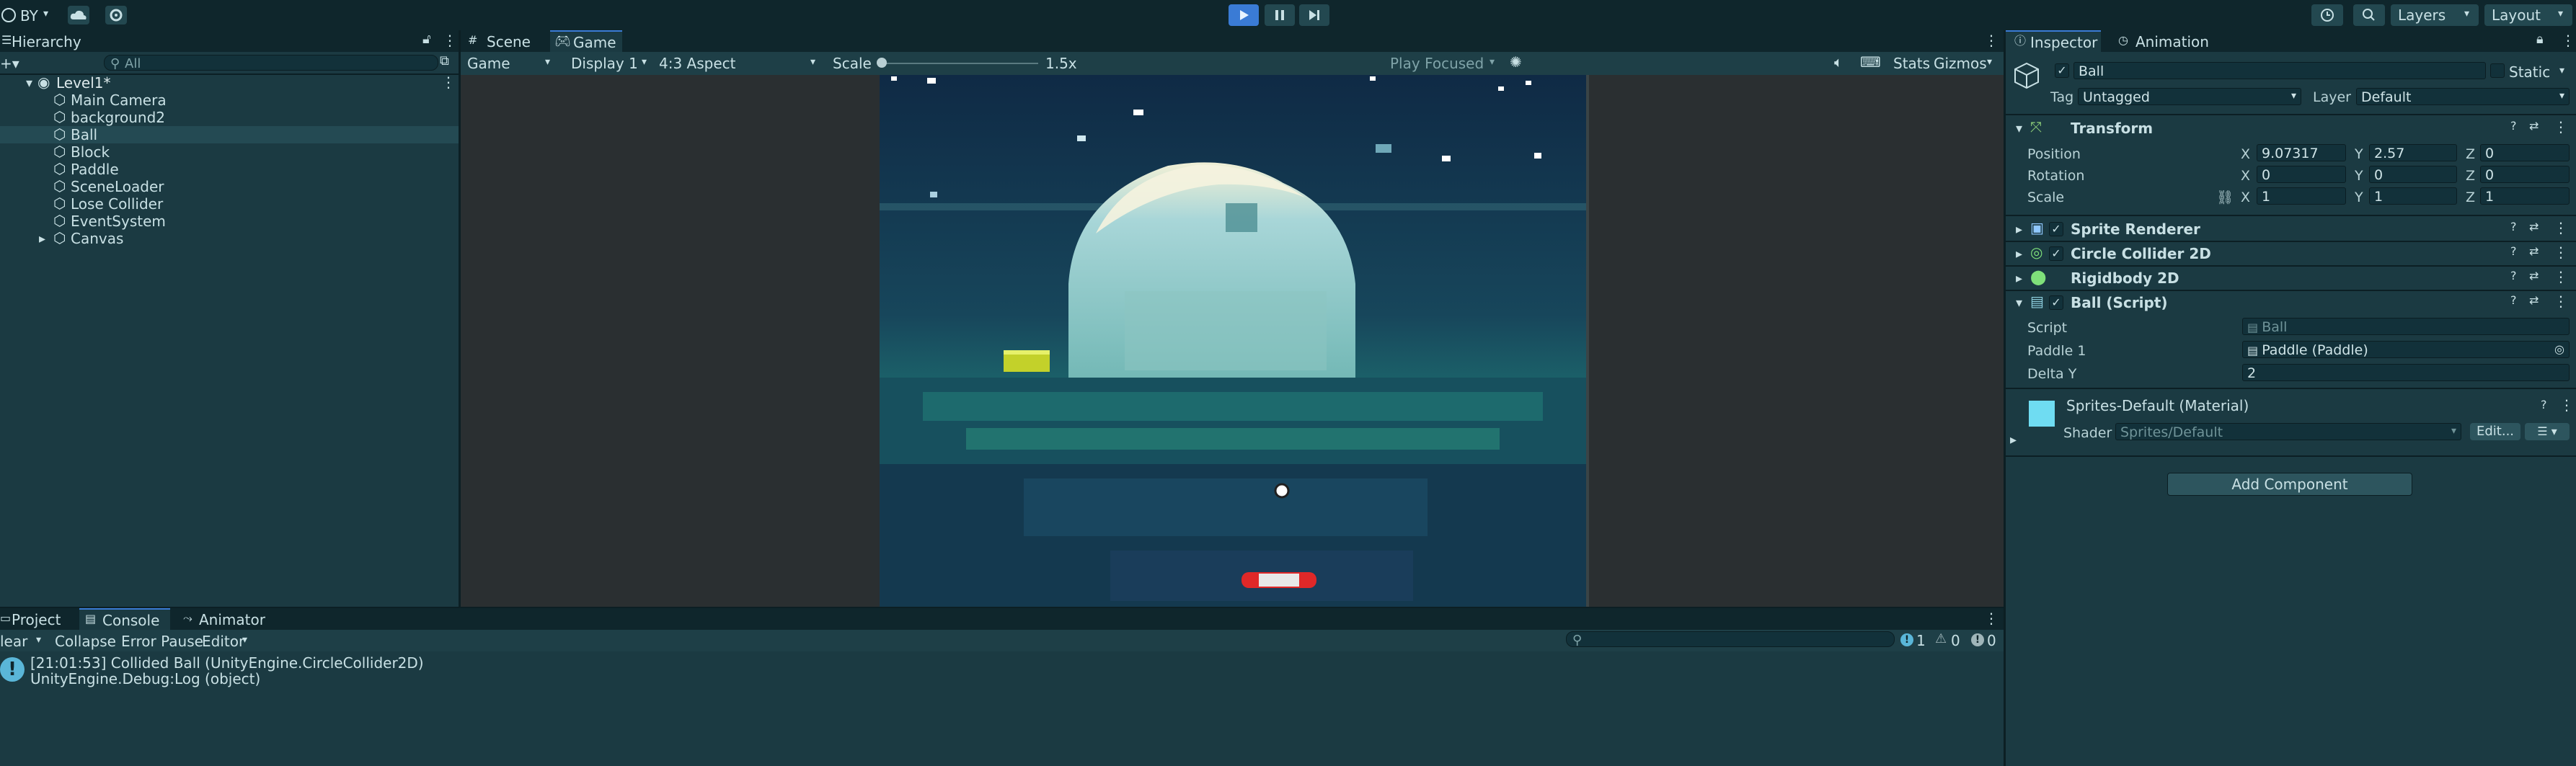  I want to click on scale-slider-handle, so click(882, 63).